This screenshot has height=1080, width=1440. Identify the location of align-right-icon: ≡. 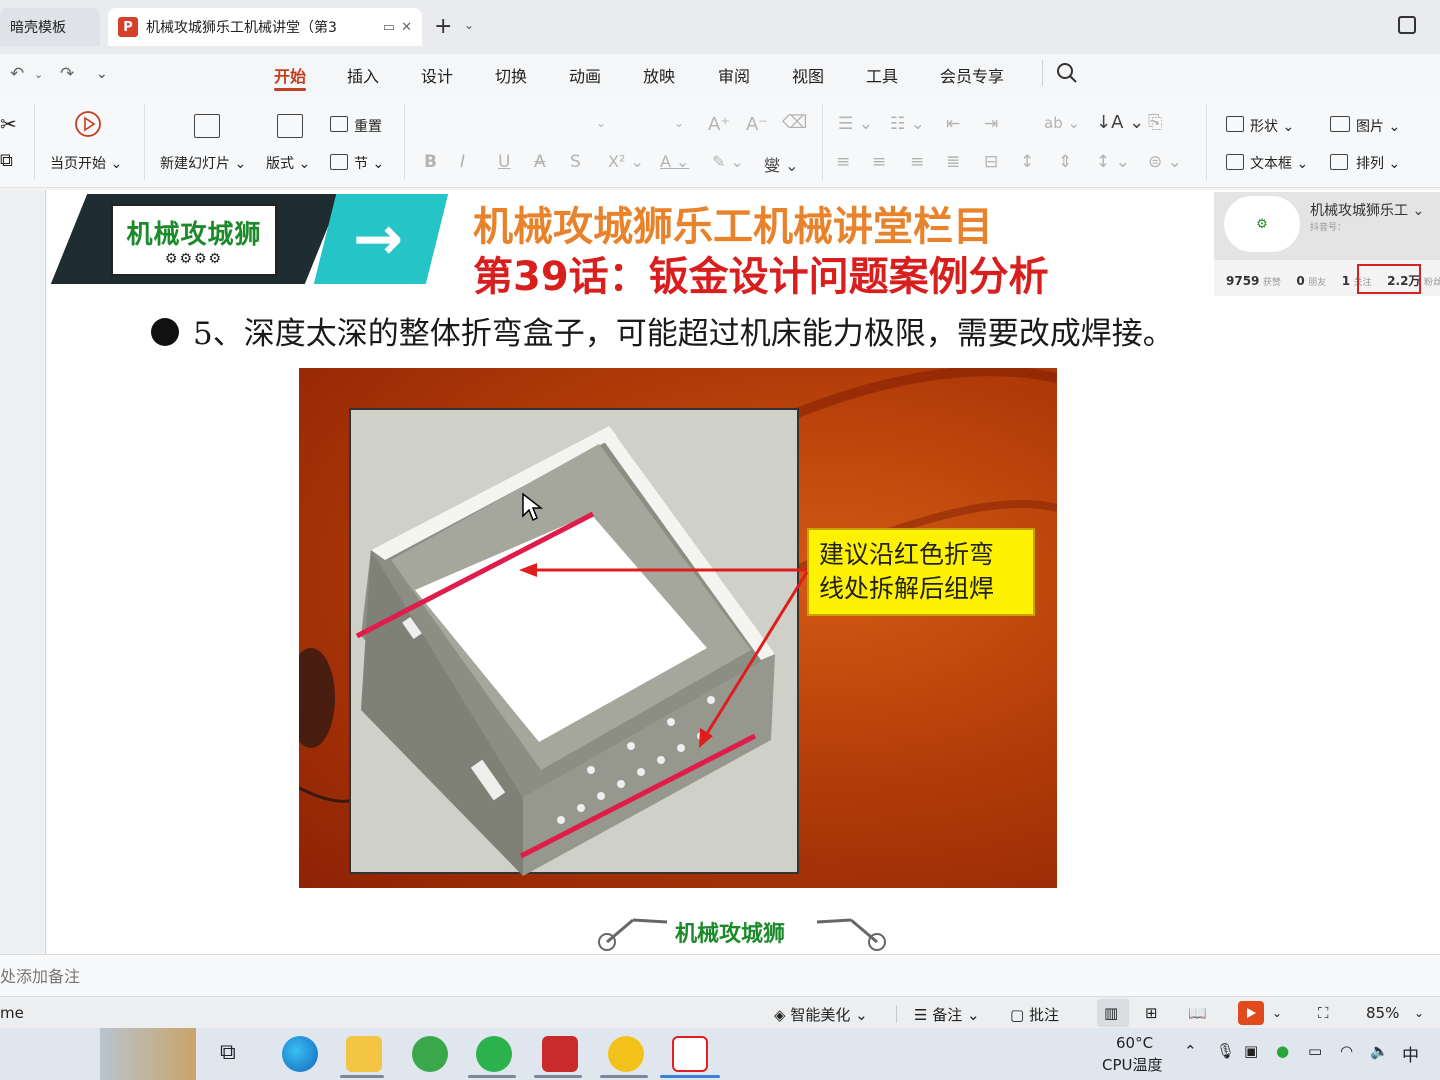
(917, 162).